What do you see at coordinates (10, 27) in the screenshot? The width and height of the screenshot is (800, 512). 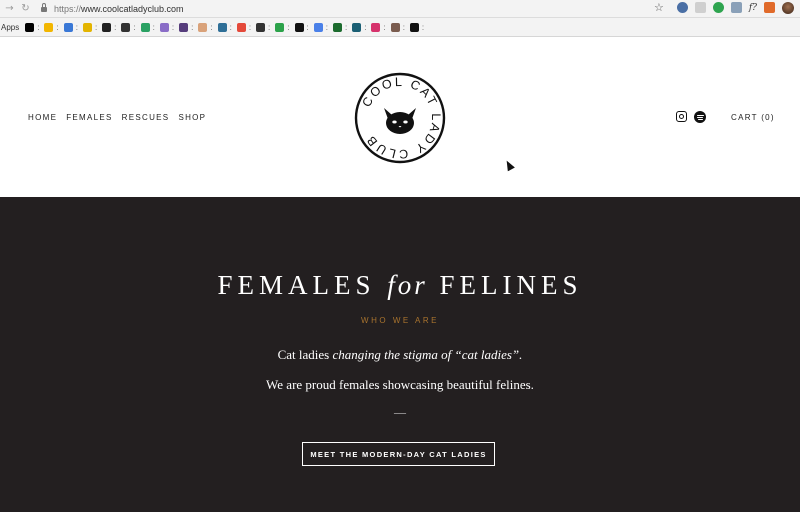 I see `apps-bookmark: Apps` at bounding box center [10, 27].